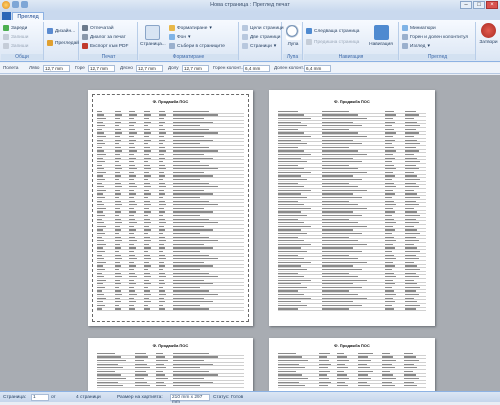 The image size is (500, 405). Describe the element at coordinates (172, 46) in the screenshot. I see `collect-icon` at that location.